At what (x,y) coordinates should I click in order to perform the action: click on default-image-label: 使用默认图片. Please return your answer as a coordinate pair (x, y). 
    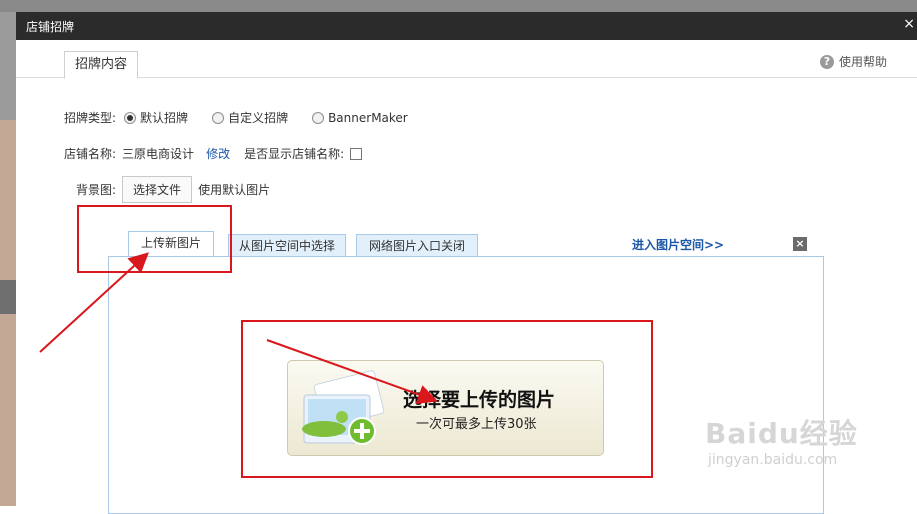
    Looking at the image, I should click on (234, 190).